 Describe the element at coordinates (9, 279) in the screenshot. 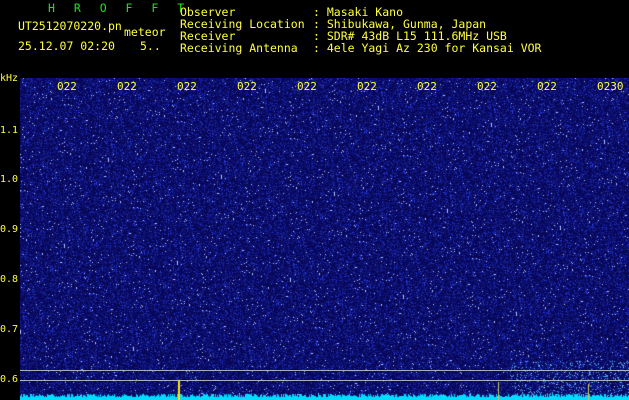

I see `y-tick-0-8: 0.8` at that location.